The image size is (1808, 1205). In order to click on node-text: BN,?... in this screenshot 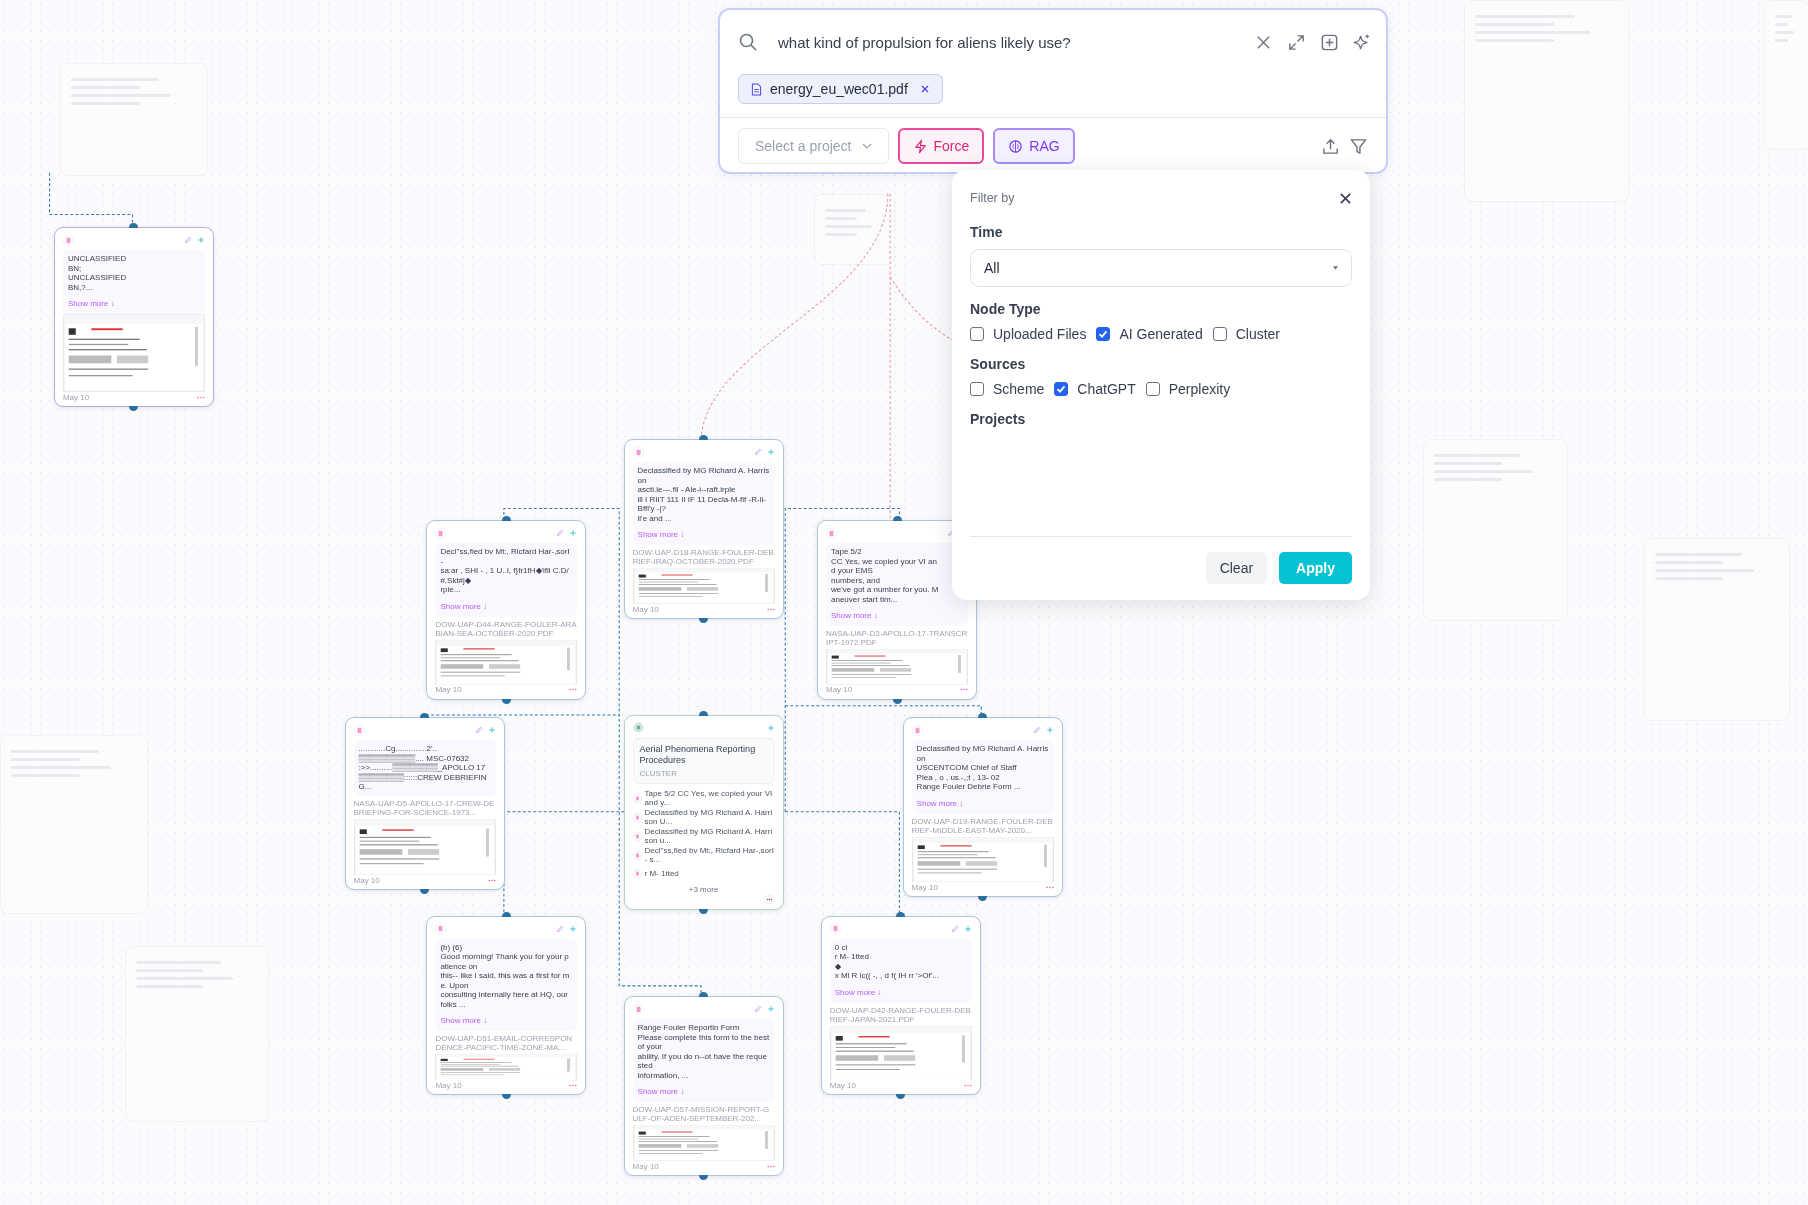, I will do `click(80, 287)`.